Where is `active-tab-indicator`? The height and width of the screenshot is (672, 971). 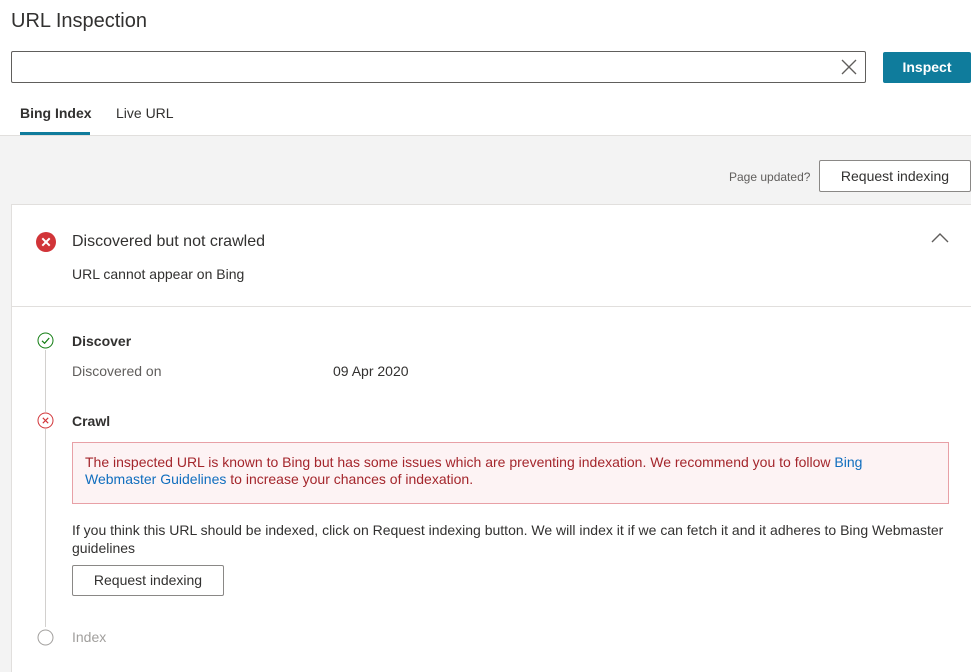
active-tab-indicator is located at coordinates (55, 133).